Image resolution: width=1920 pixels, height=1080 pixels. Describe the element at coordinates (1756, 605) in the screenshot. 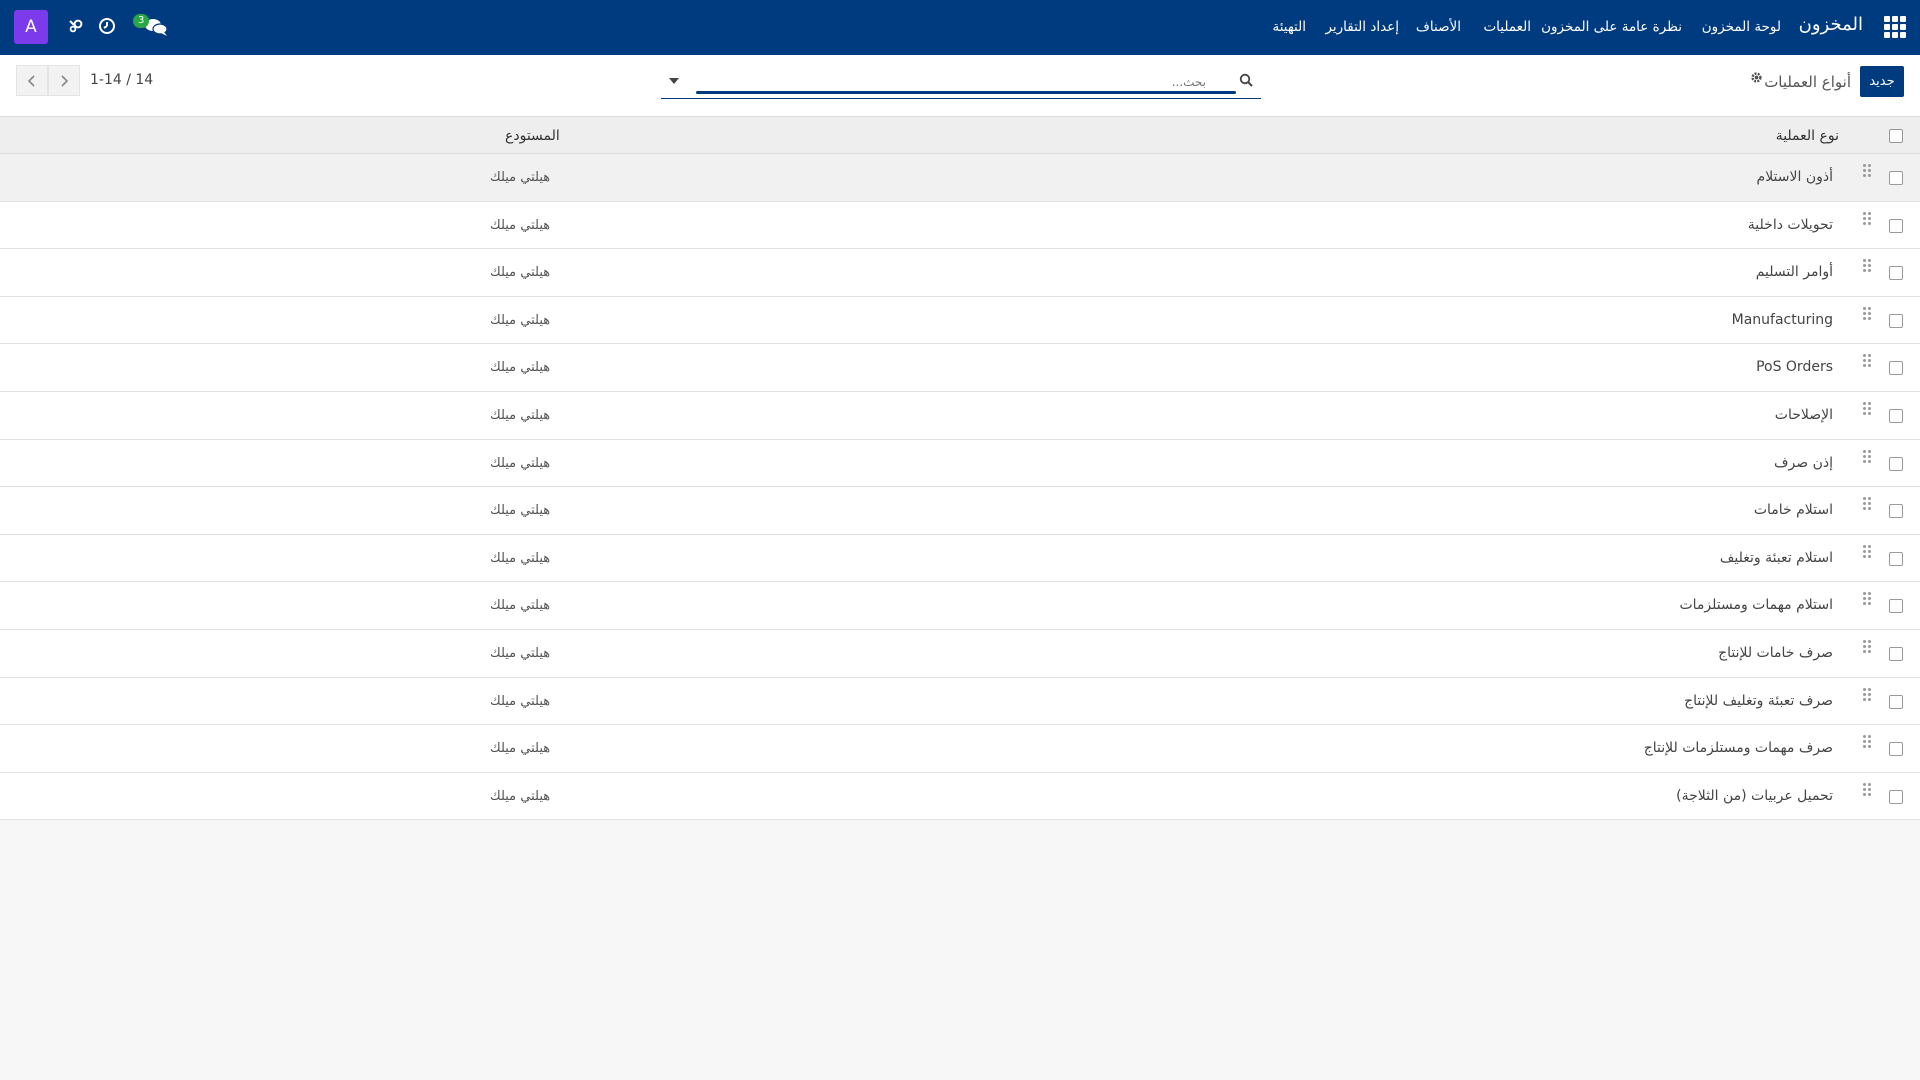

I see `cell-operation-type: استلام مهمات ومستلزمات` at that location.